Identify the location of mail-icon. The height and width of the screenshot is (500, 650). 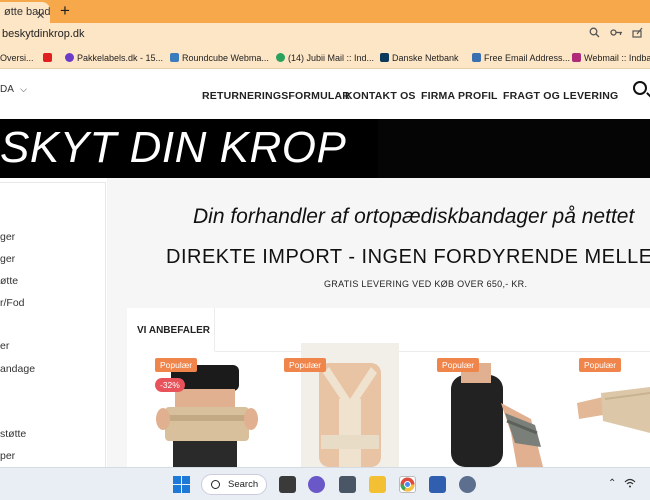
(576, 57).